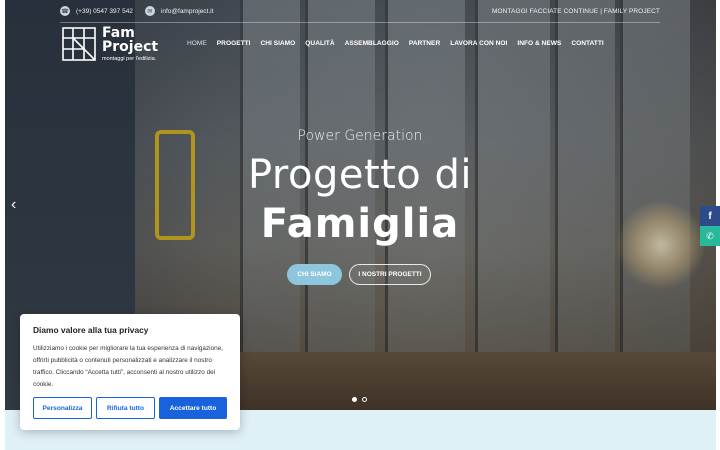 The width and height of the screenshot is (720, 450). I want to click on logo-grid-icon, so click(79, 44).